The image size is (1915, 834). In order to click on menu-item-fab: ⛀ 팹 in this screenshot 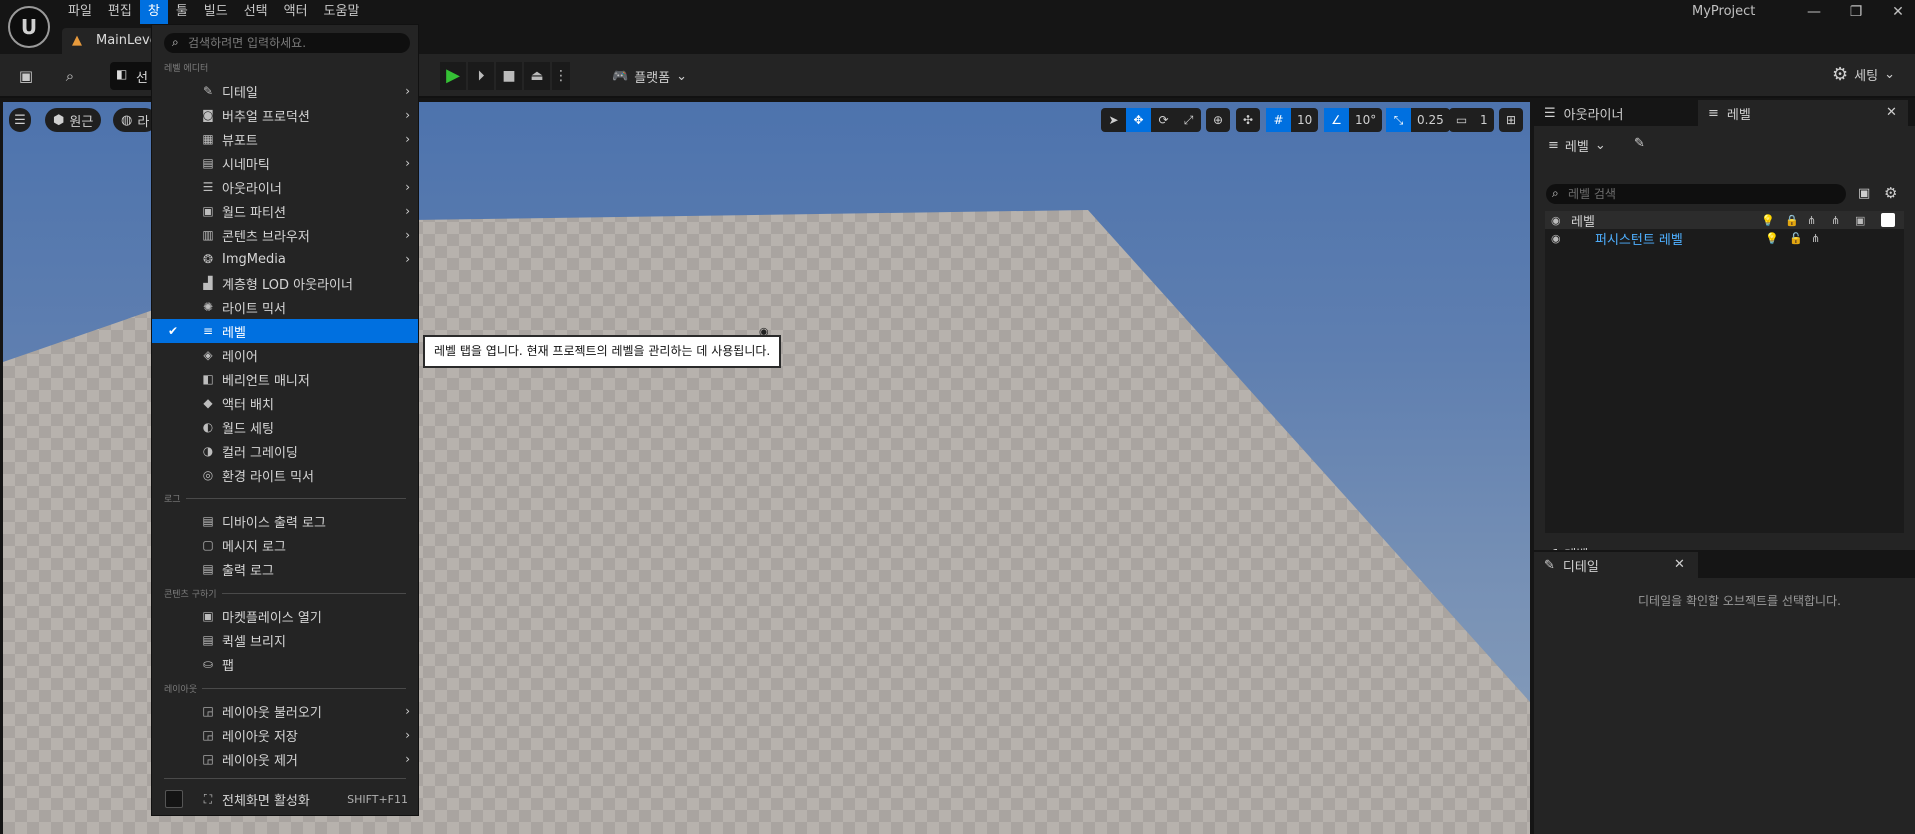, I will do `click(285, 664)`.